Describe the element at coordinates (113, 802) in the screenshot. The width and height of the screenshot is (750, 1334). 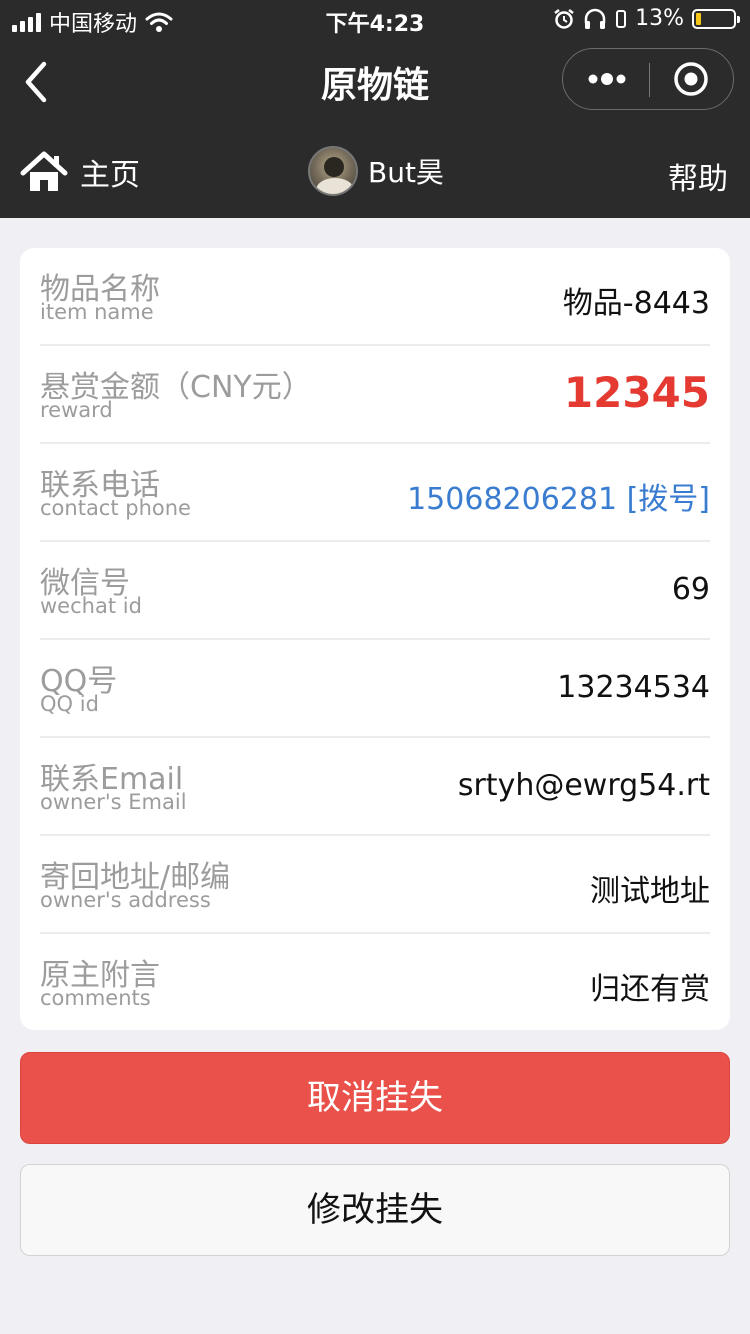
I see `row-label-en: owner's Email` at that location.